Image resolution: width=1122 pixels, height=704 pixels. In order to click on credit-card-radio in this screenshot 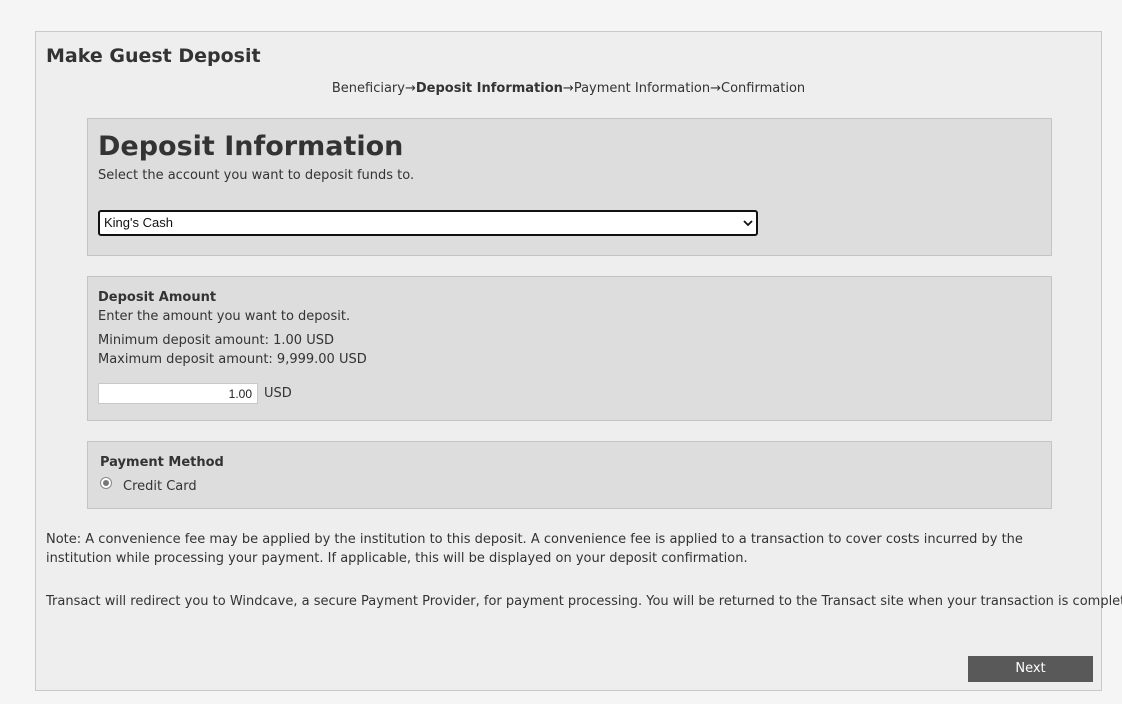, I will do `click(106, 483)`.